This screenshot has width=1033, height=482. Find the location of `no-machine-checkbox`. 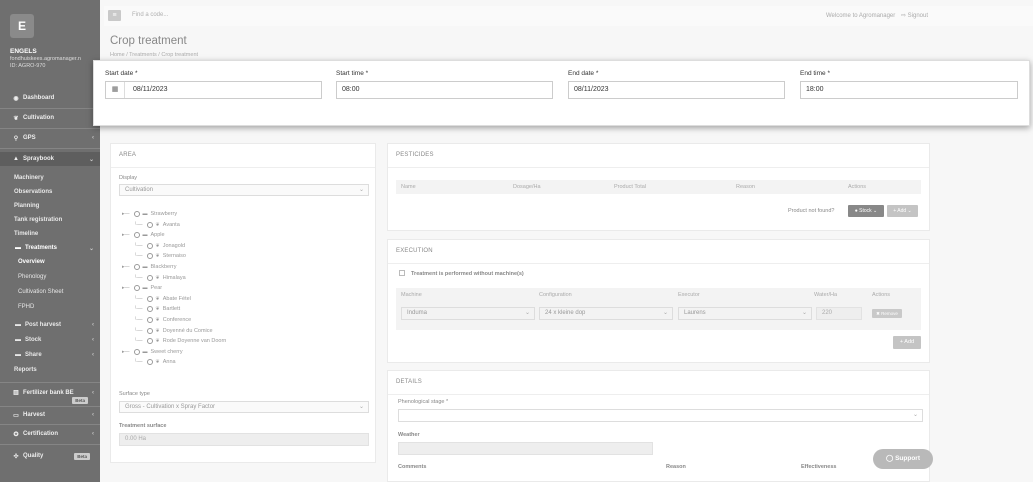

no-machine-checkbox is located at coordinates (402, 273).